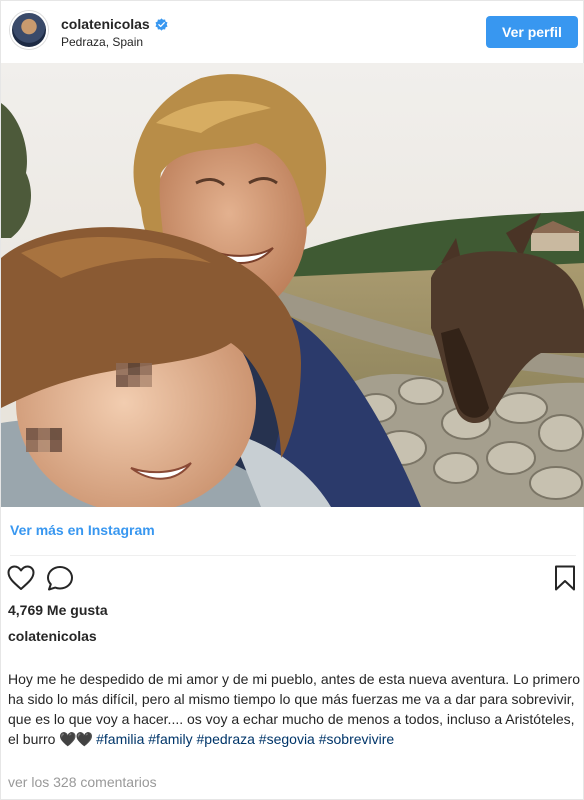 This screenshot has width=584, height=800. What do you see at coordinates (60, 578) in the screenshot?
I see `comment-icon` at bounding box center [60, 578].